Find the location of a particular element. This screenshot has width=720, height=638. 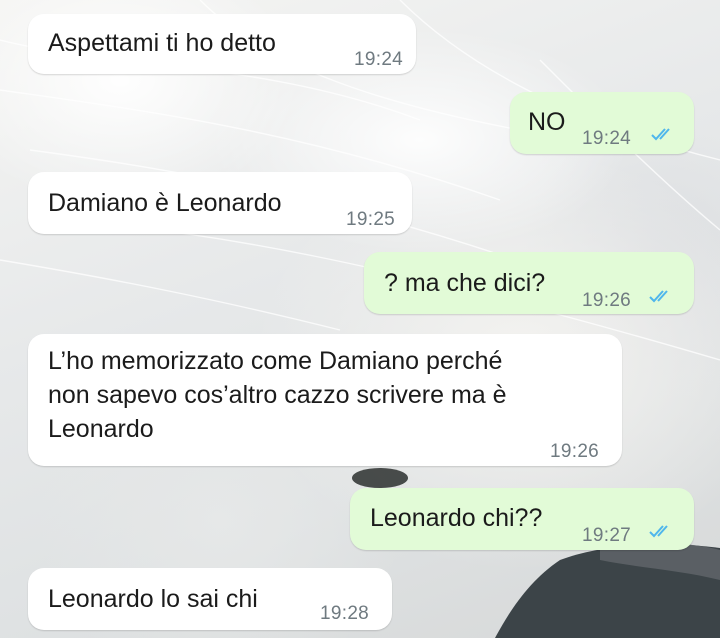

message-text: ? ma che dici? is located at coordinates (465, 283).